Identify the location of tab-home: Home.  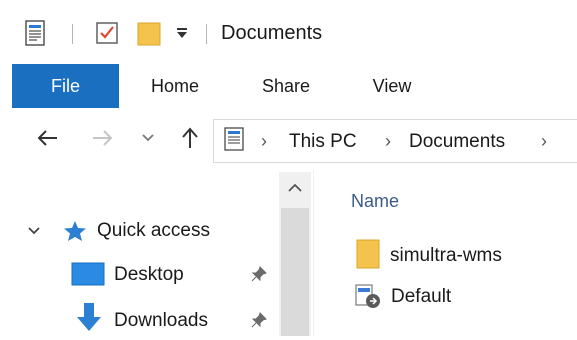
(175, 86).